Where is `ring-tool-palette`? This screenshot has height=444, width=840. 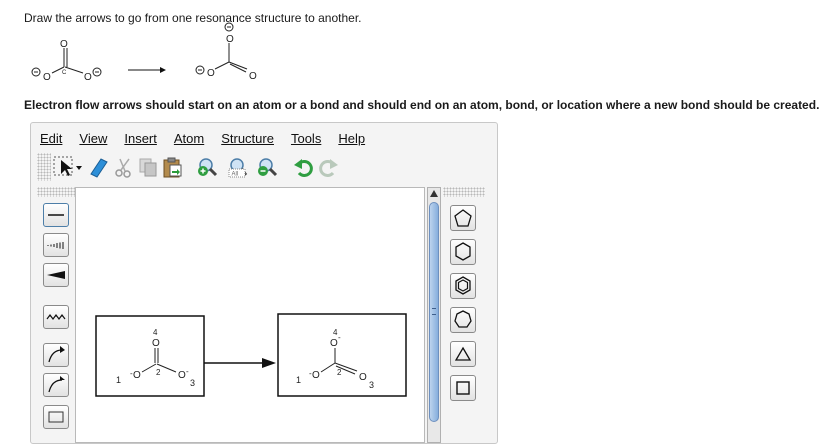 ring-tool-palette is located at coordinates (464, 315).